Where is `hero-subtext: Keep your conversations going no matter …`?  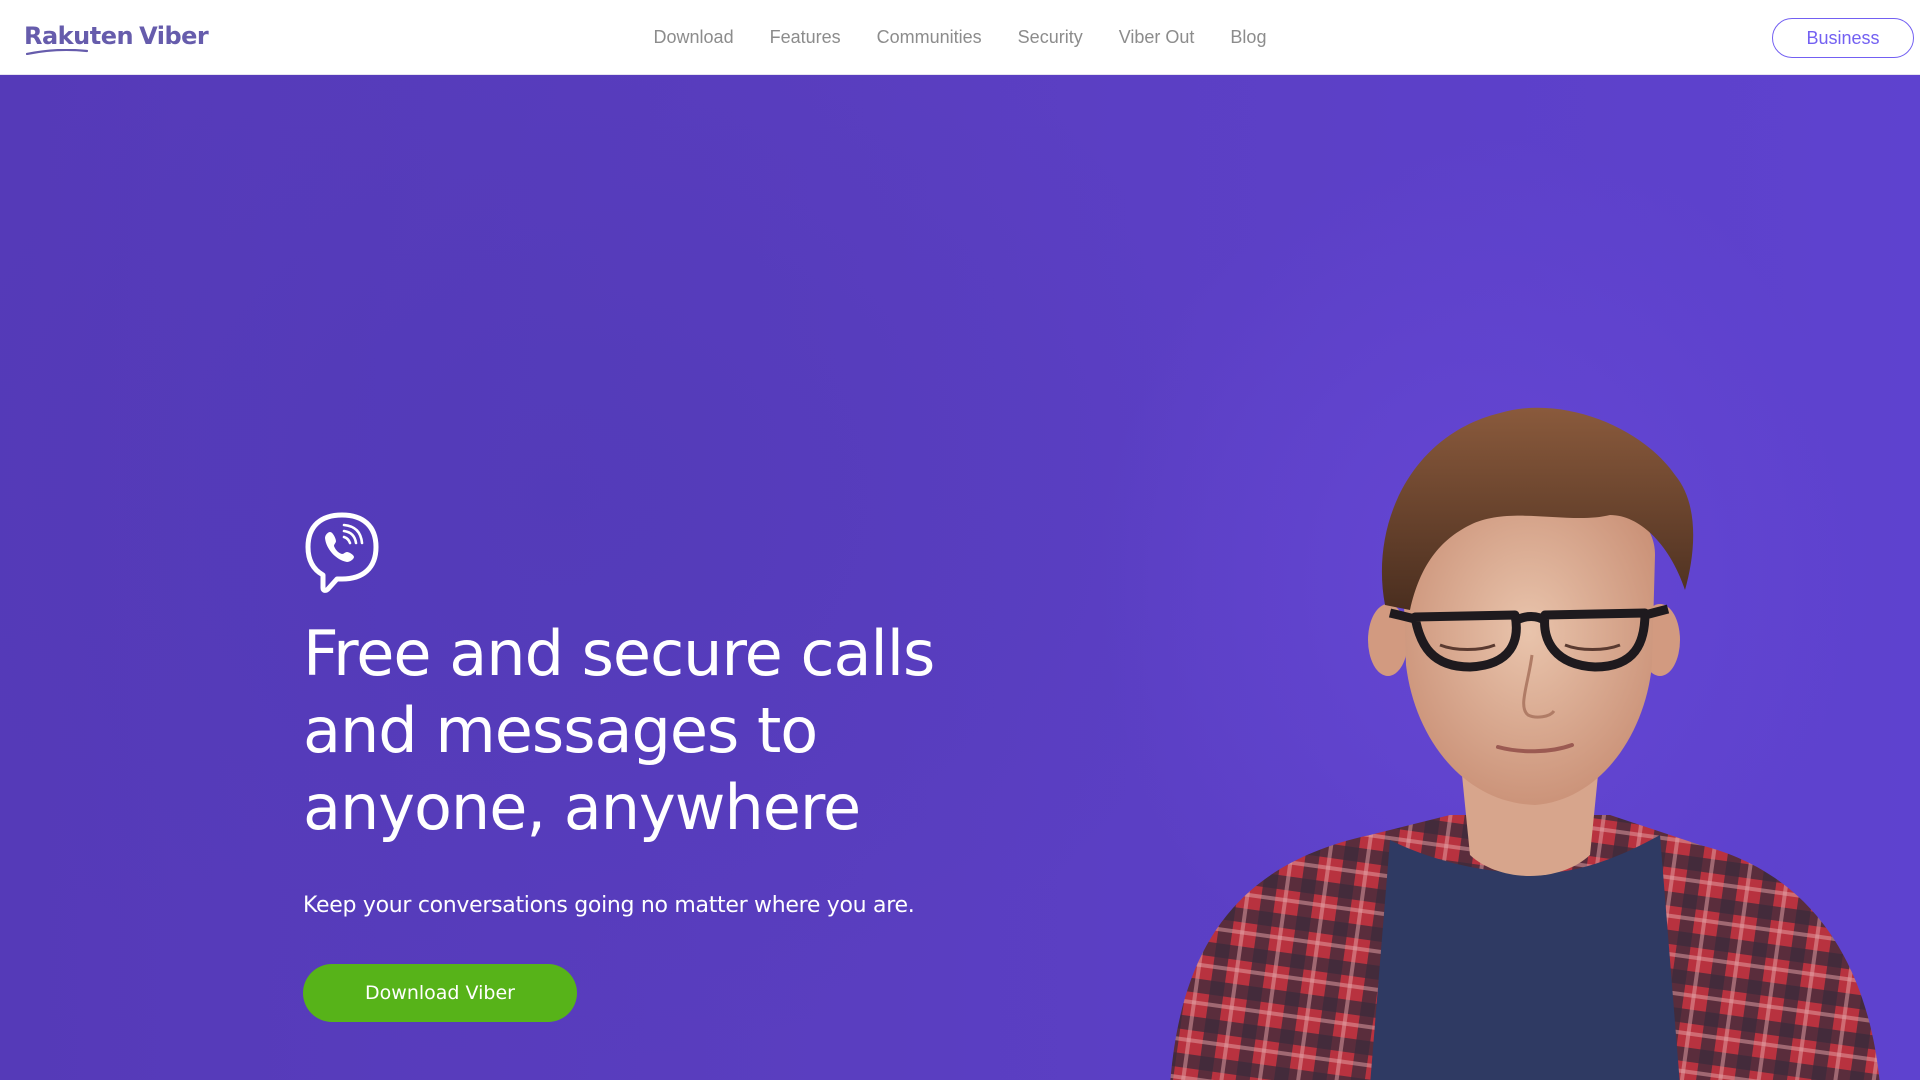
hero-subtext: Keep your conversations going no matter … is located at coordinates (609, 905).